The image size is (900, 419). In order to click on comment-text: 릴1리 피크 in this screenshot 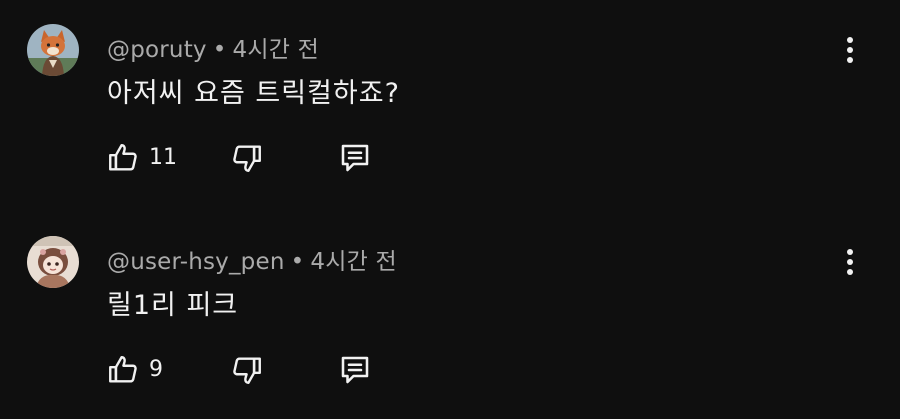, I will do `click(173, 305)`.